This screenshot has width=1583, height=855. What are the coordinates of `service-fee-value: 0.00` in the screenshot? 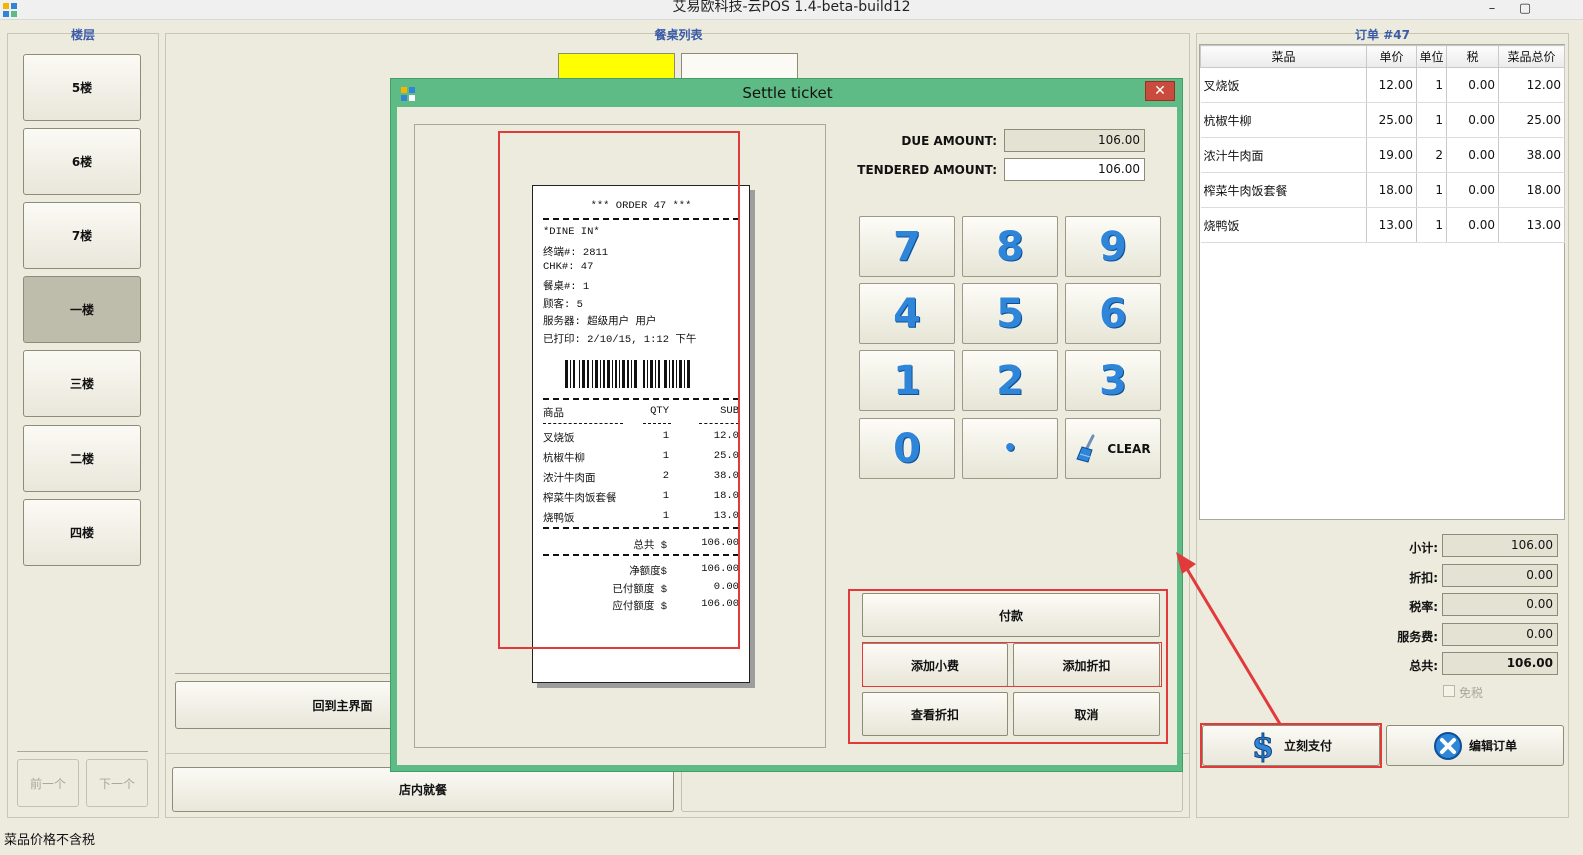 It's located at (1500, 634).